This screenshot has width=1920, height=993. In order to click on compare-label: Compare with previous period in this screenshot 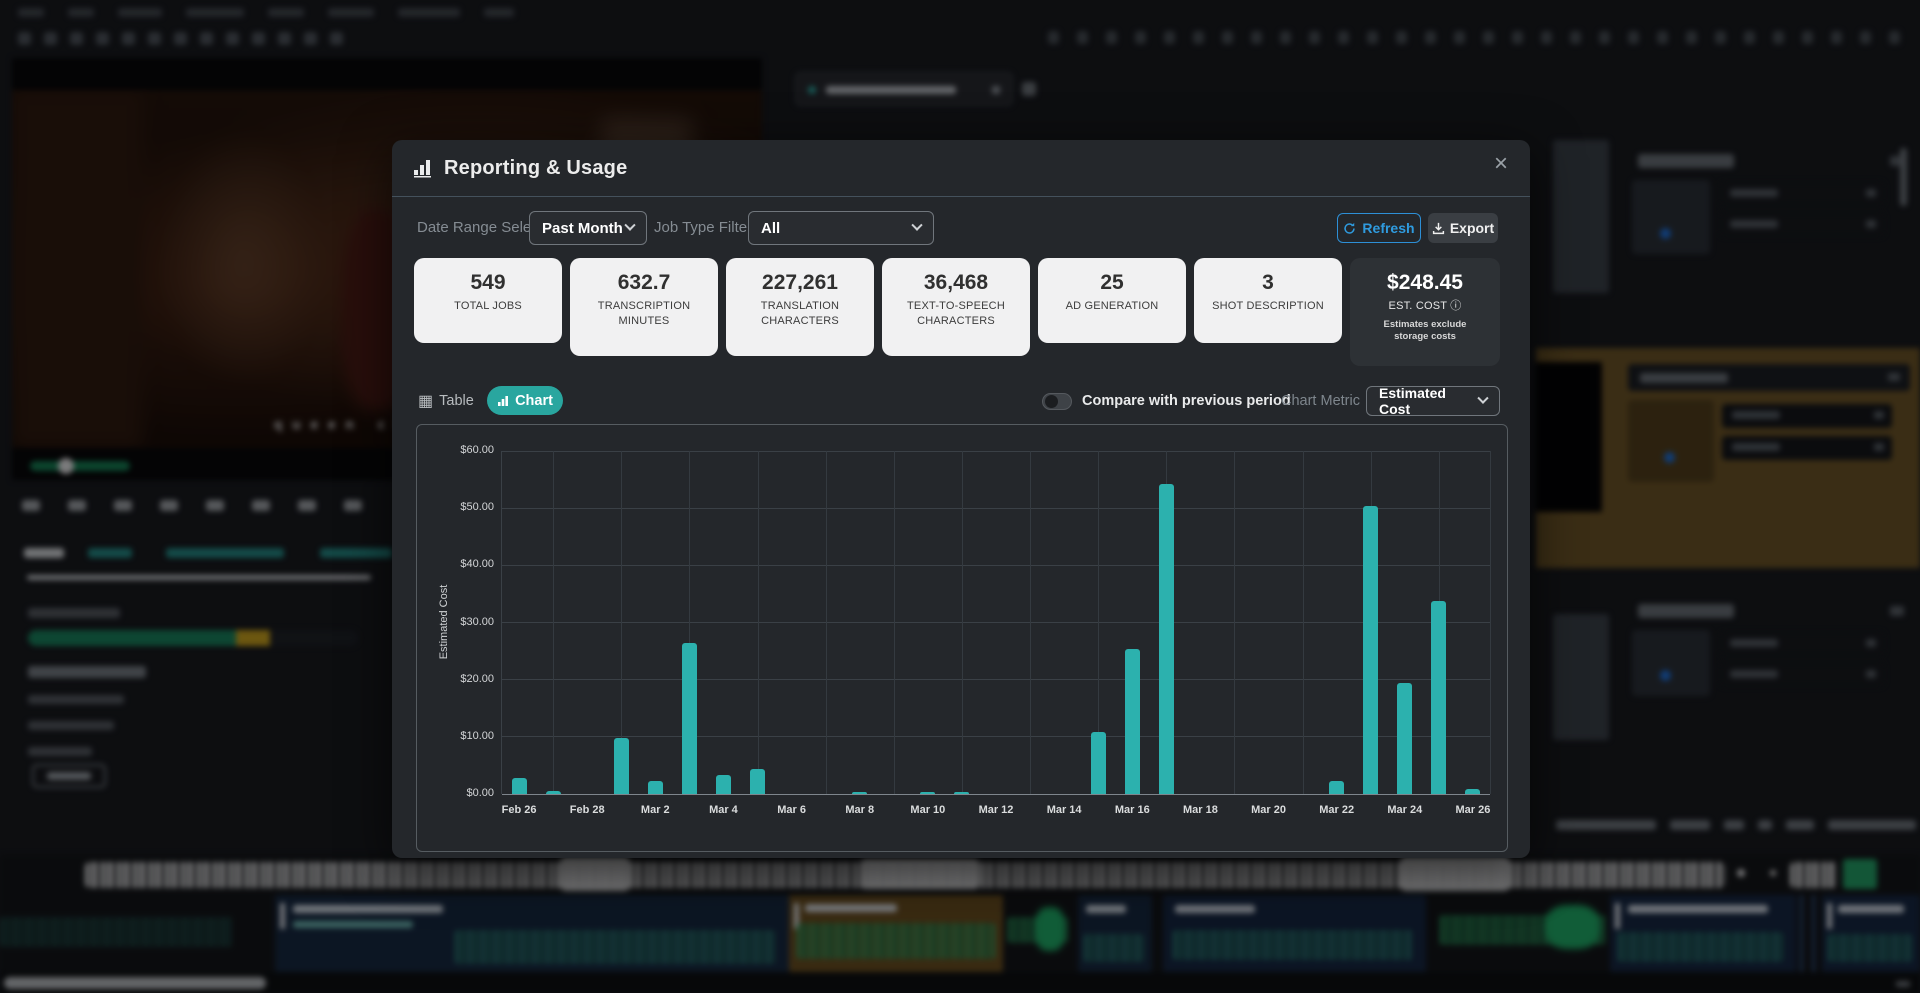, I will do `click(1186, 401)`.